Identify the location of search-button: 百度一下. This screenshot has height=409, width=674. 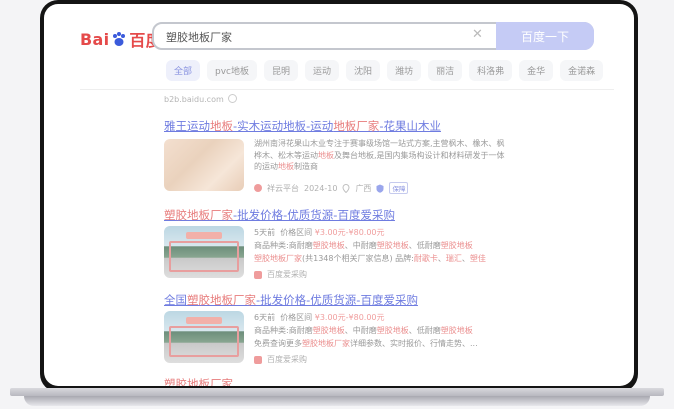
(545, 36).